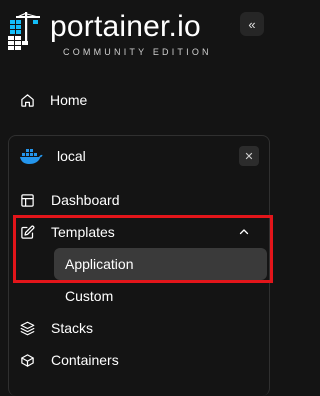  What do you see at coordinates (31, 156) in the screenshot?
I see `docker-icon` at bounding box center [31, 156].